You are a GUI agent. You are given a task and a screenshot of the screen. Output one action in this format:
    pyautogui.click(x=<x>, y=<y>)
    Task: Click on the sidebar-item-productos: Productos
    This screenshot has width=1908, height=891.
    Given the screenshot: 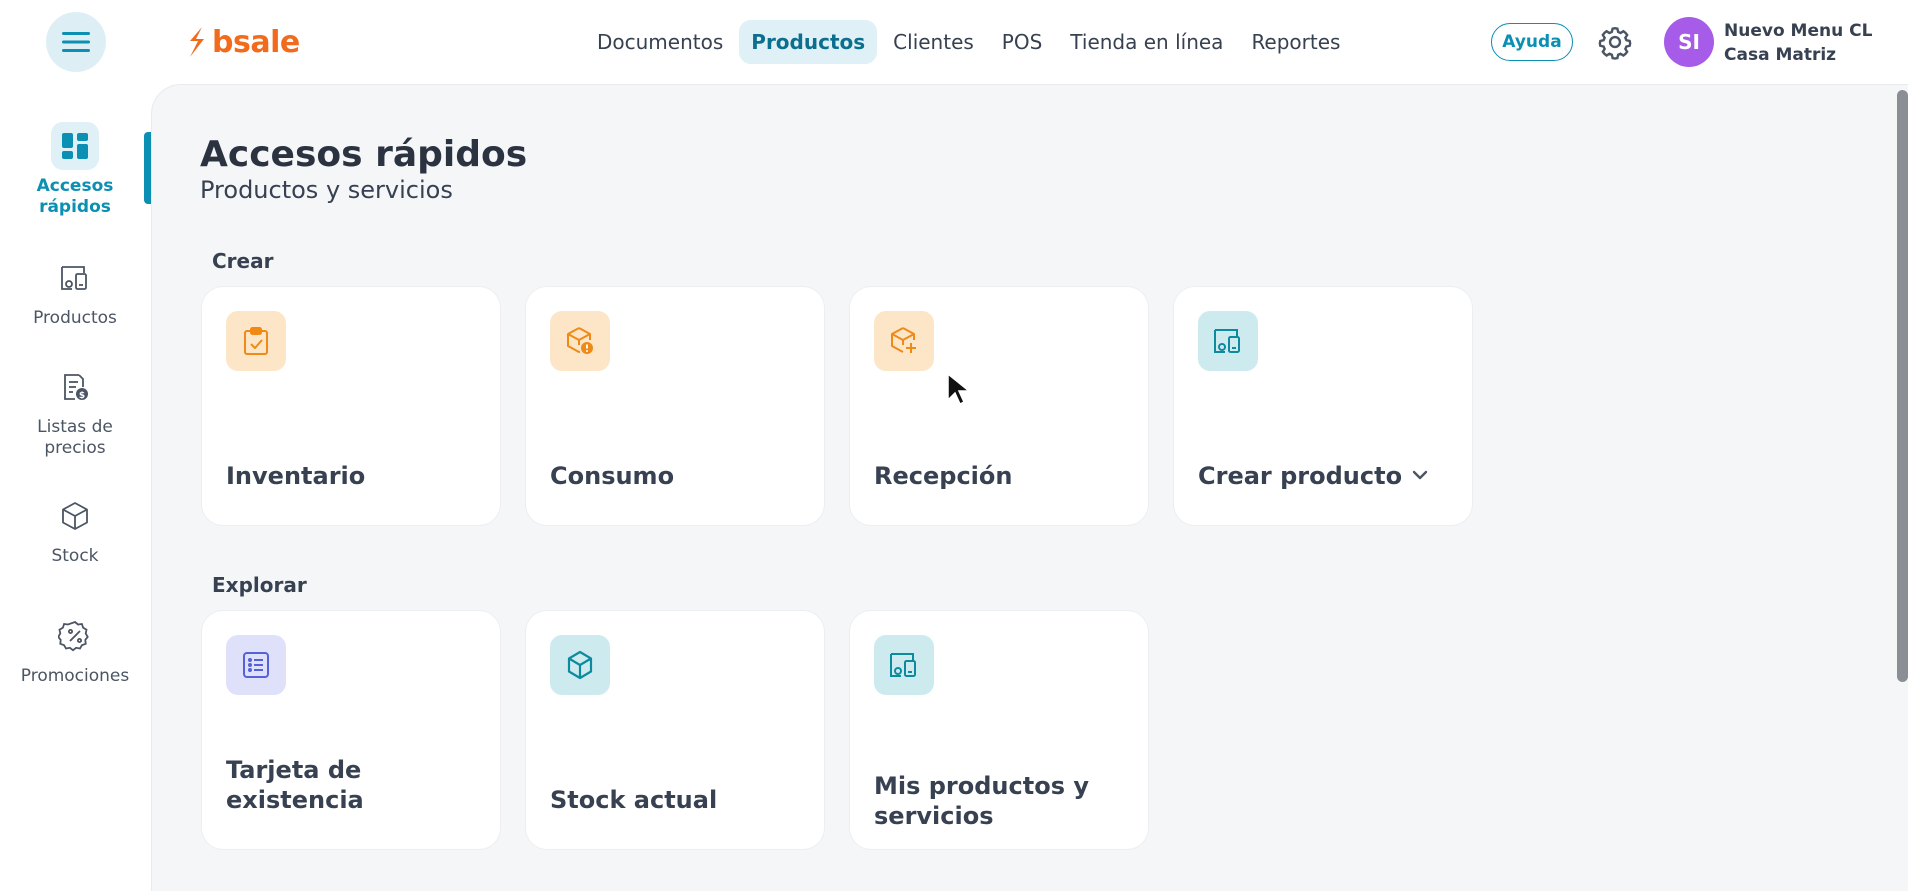 What is the action you would take?
    pyautogui.click(x=75, y=291)
    